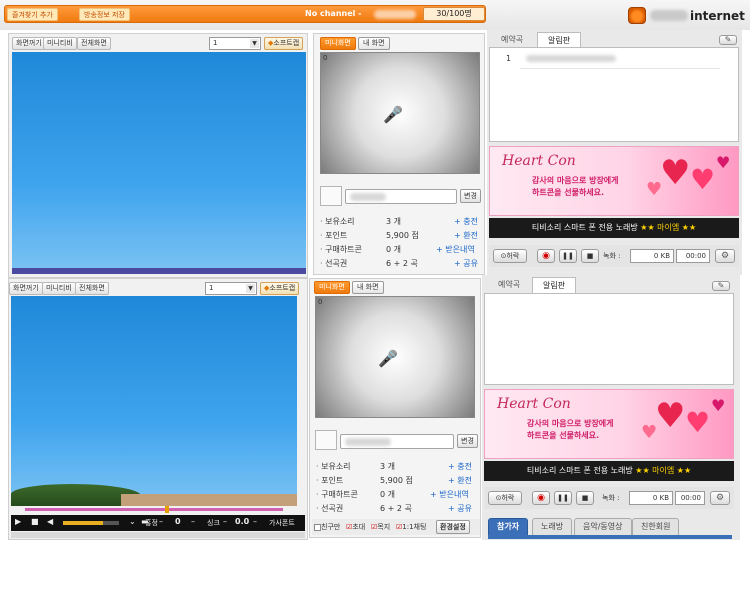 The height and width of the screenshot is (600, 750). What do you see at coordinates (327, 527) in the screenshot?
I see `check-friends-only: 친구만` at bounding box center [327, 527].